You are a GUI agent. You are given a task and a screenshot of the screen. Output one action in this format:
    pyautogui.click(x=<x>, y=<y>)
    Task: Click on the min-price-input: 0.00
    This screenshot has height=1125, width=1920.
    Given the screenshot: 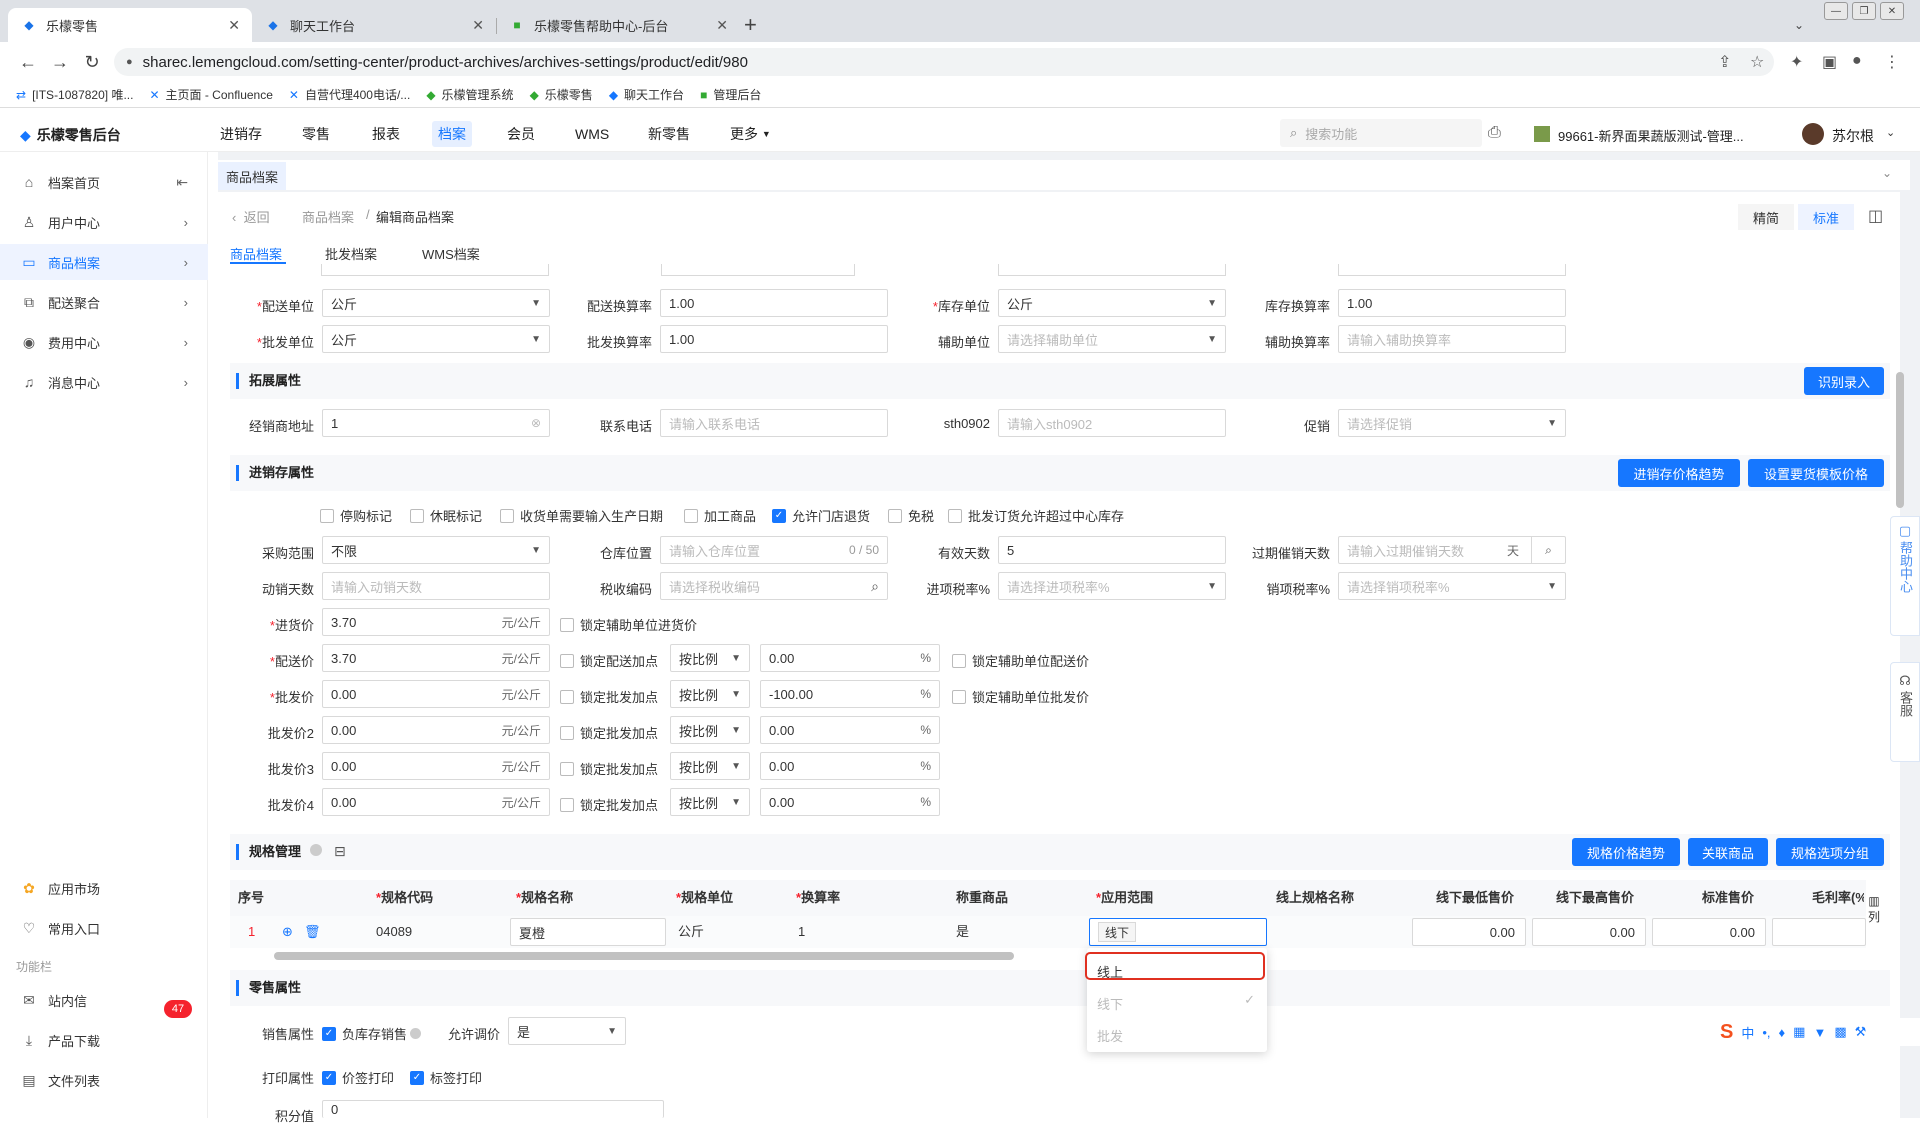 What is the action you would take?
    pyautogui.click(x=1469, y=932)
    